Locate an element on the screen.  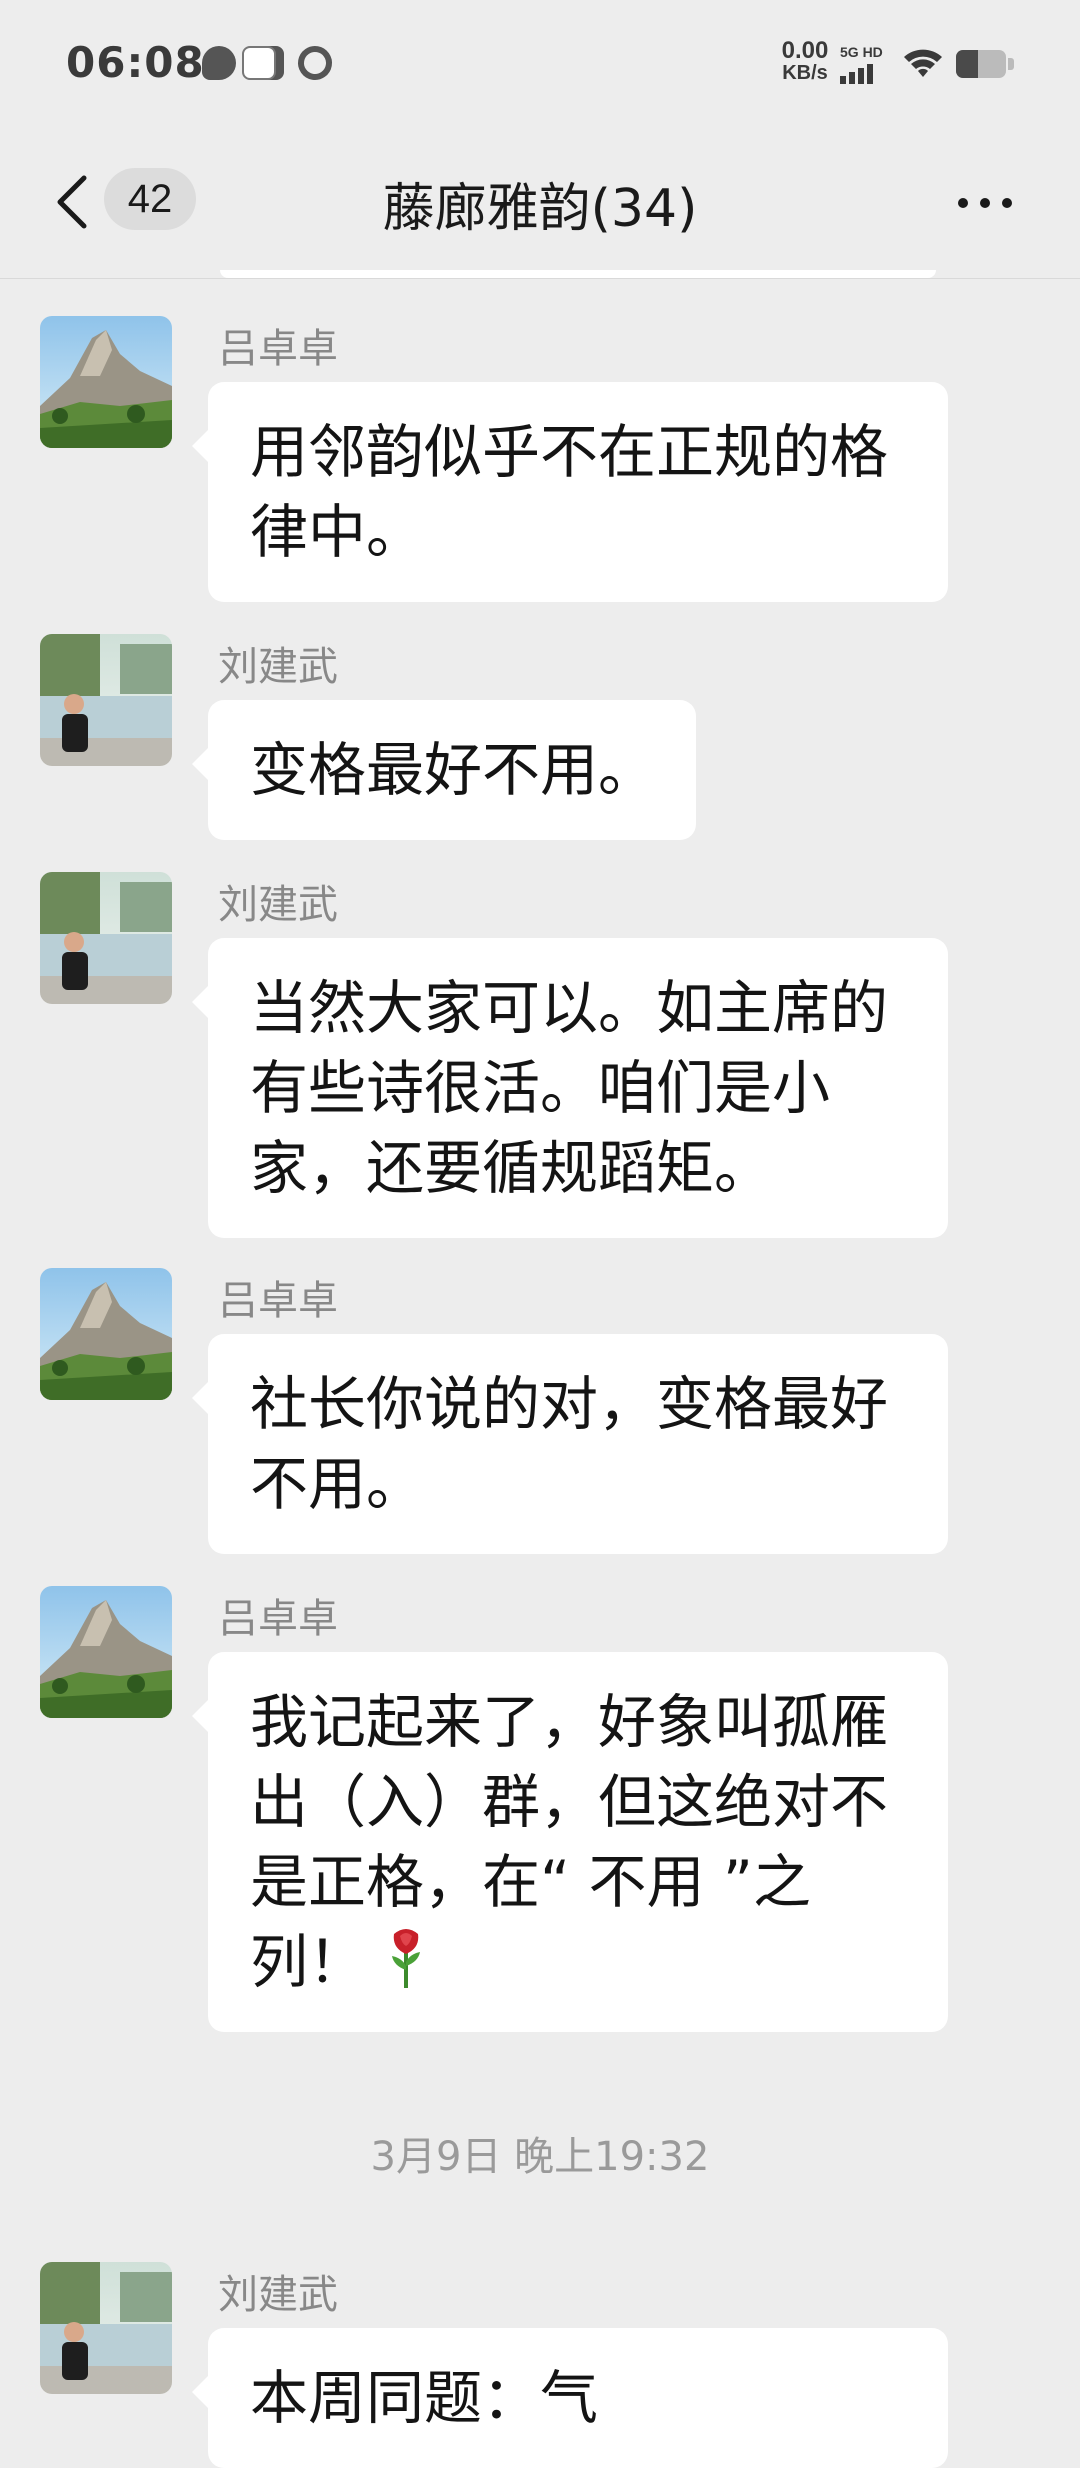
message-bubble: 变格最好不用。 is located at coordinates (444, 770).